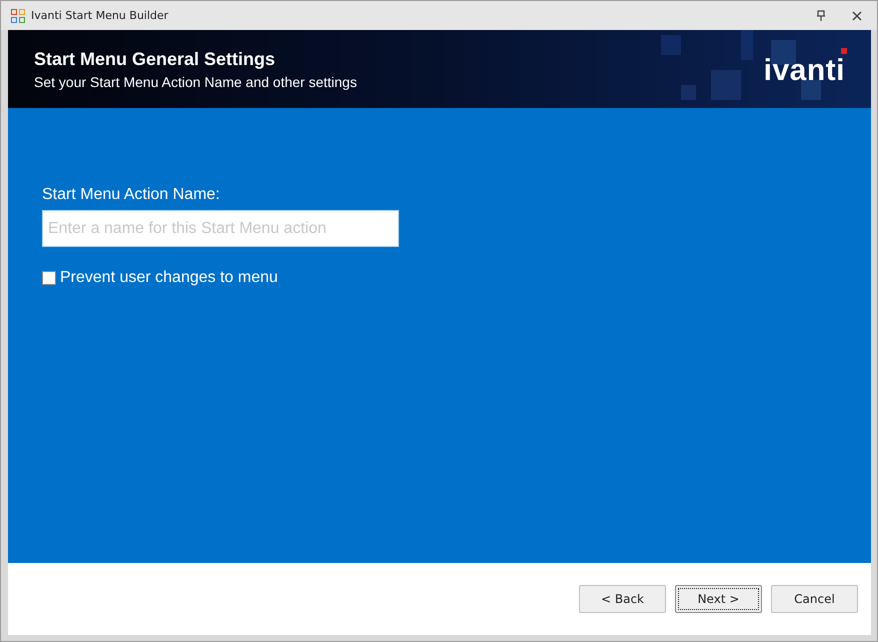 The image size is (878, 642). What do you see at coordinates (814, 599) in the screenshot?
I see `footer-button: Cancel` at bounding box center [814, 599].